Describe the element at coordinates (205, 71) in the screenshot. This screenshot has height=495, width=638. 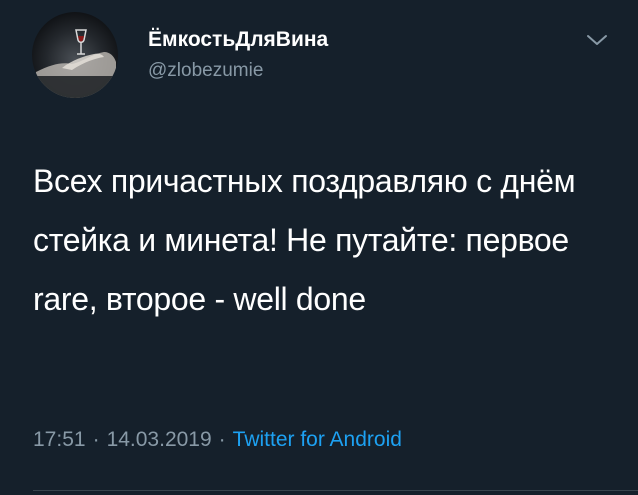
I see `user-handle: @zlobezumie` at that location.